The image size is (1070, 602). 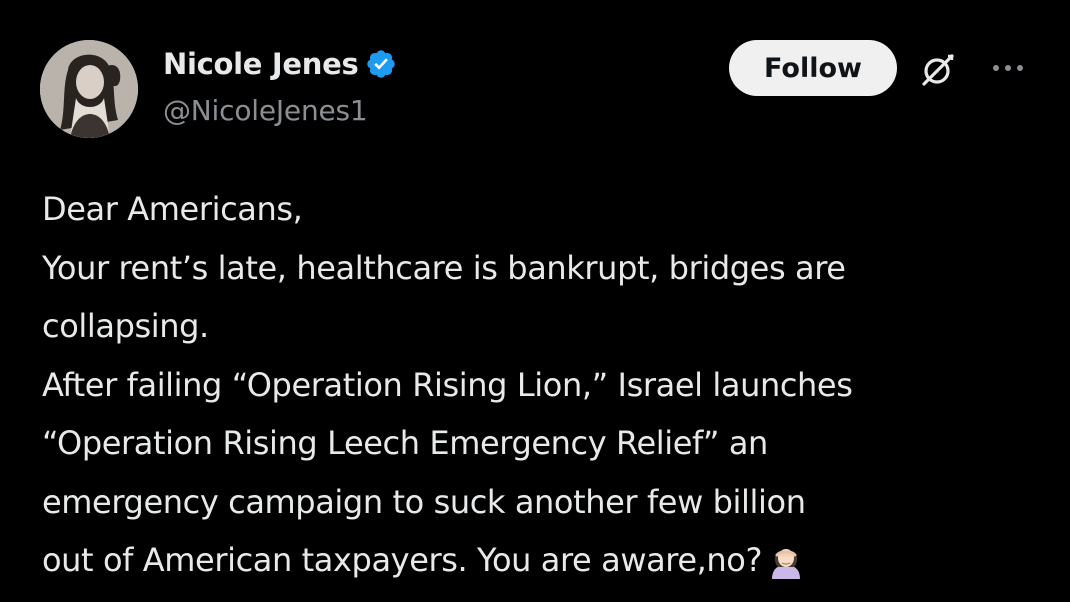 What do you see at coordinates (786, 559) in the screenshot?
I see `woman-facepalming-emoji-icon` at bounding box center [786, 559].